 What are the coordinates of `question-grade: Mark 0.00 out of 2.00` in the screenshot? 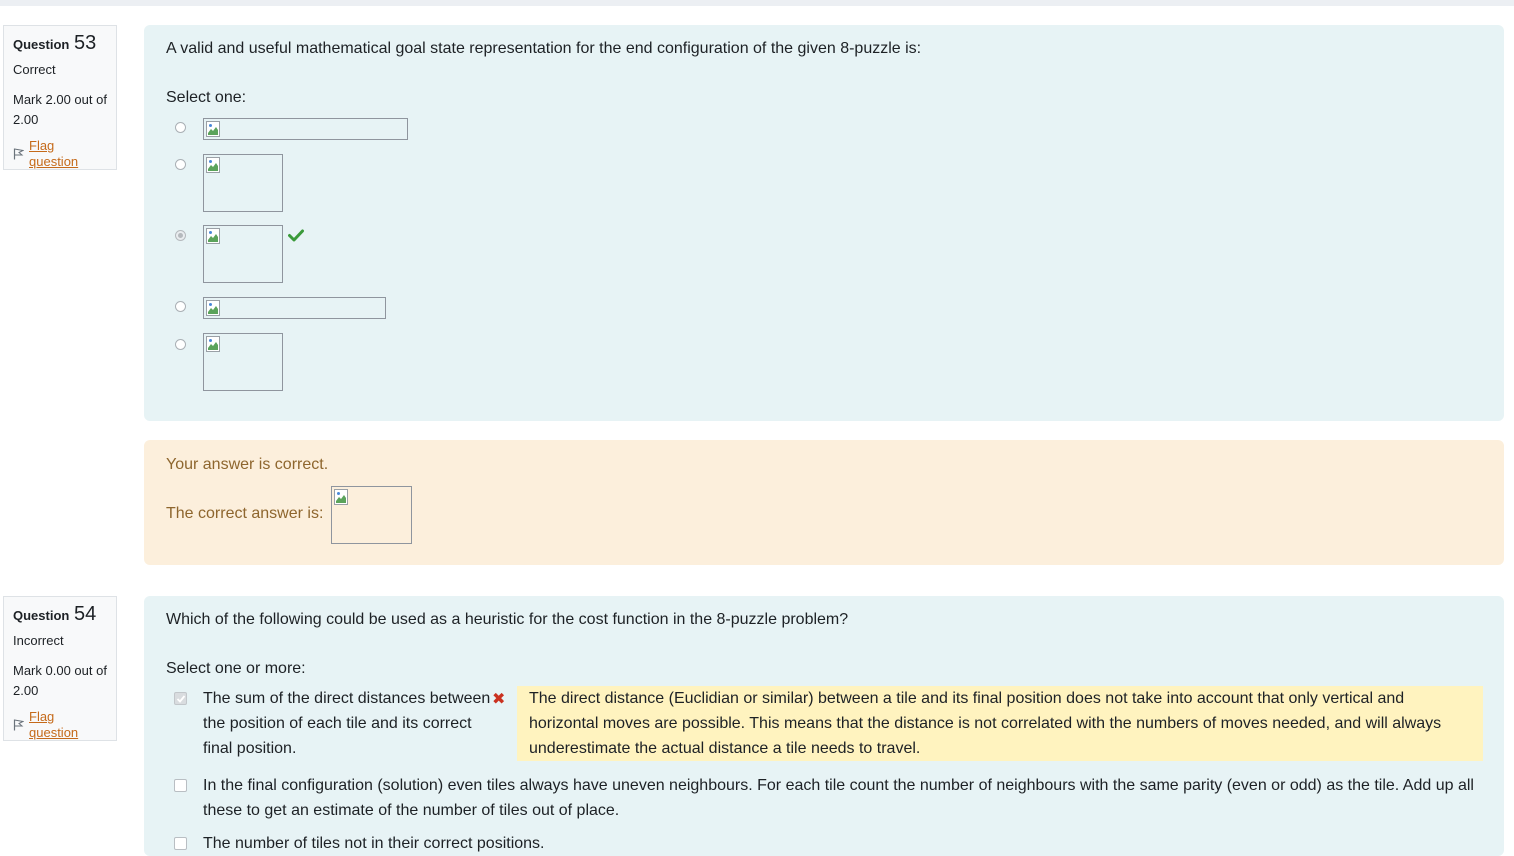 It's located at (60, 680).